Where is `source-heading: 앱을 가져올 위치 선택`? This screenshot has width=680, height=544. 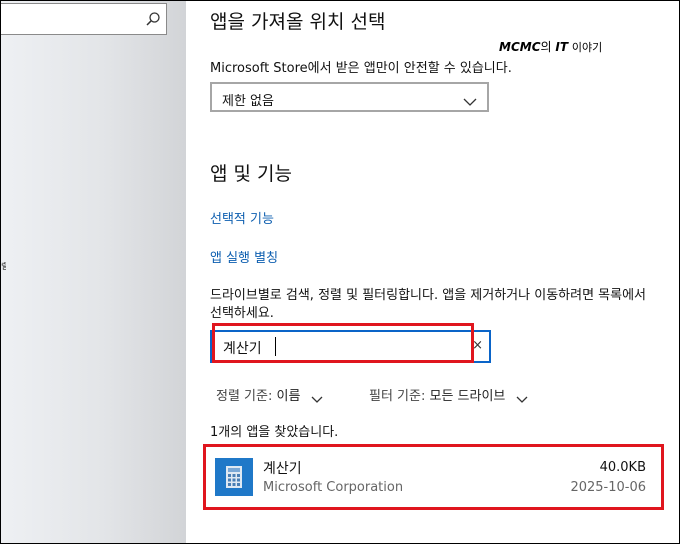
source-heading: 앱을 가져올 위치 선택 is located at coordinates (298, 22).